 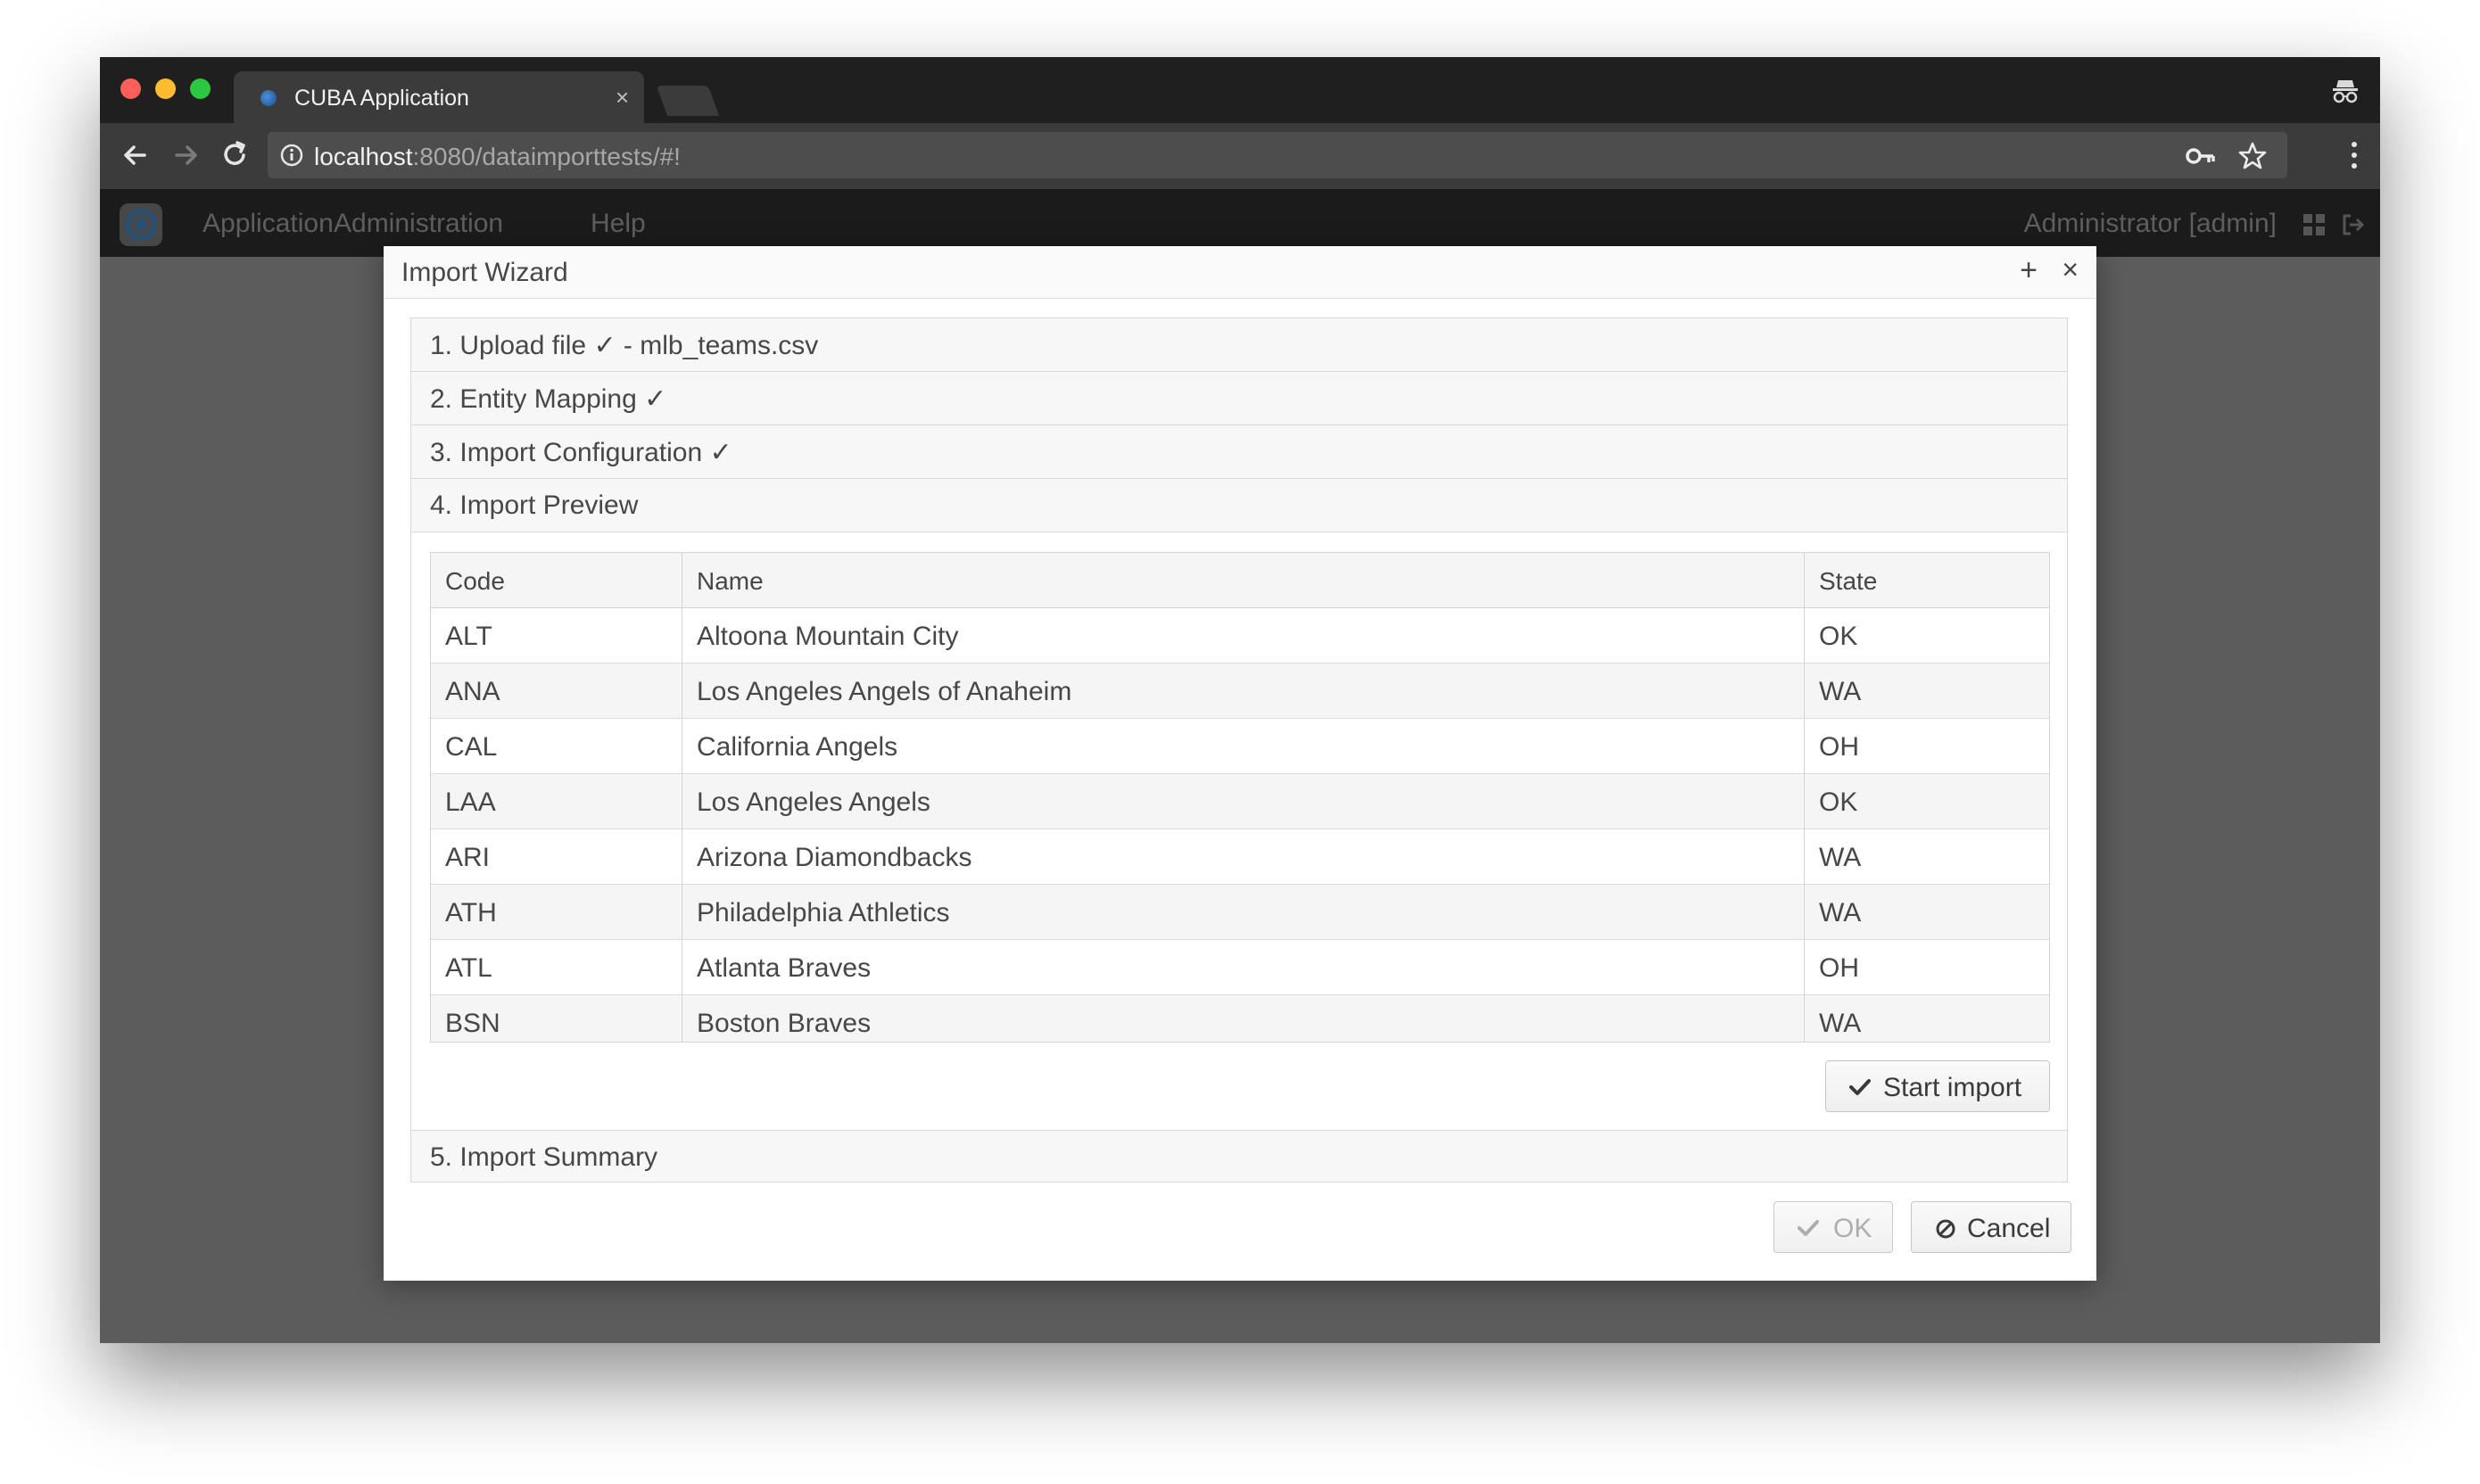 I want to click on cancel-button: Cancel, so click(x=1991, y=1227).